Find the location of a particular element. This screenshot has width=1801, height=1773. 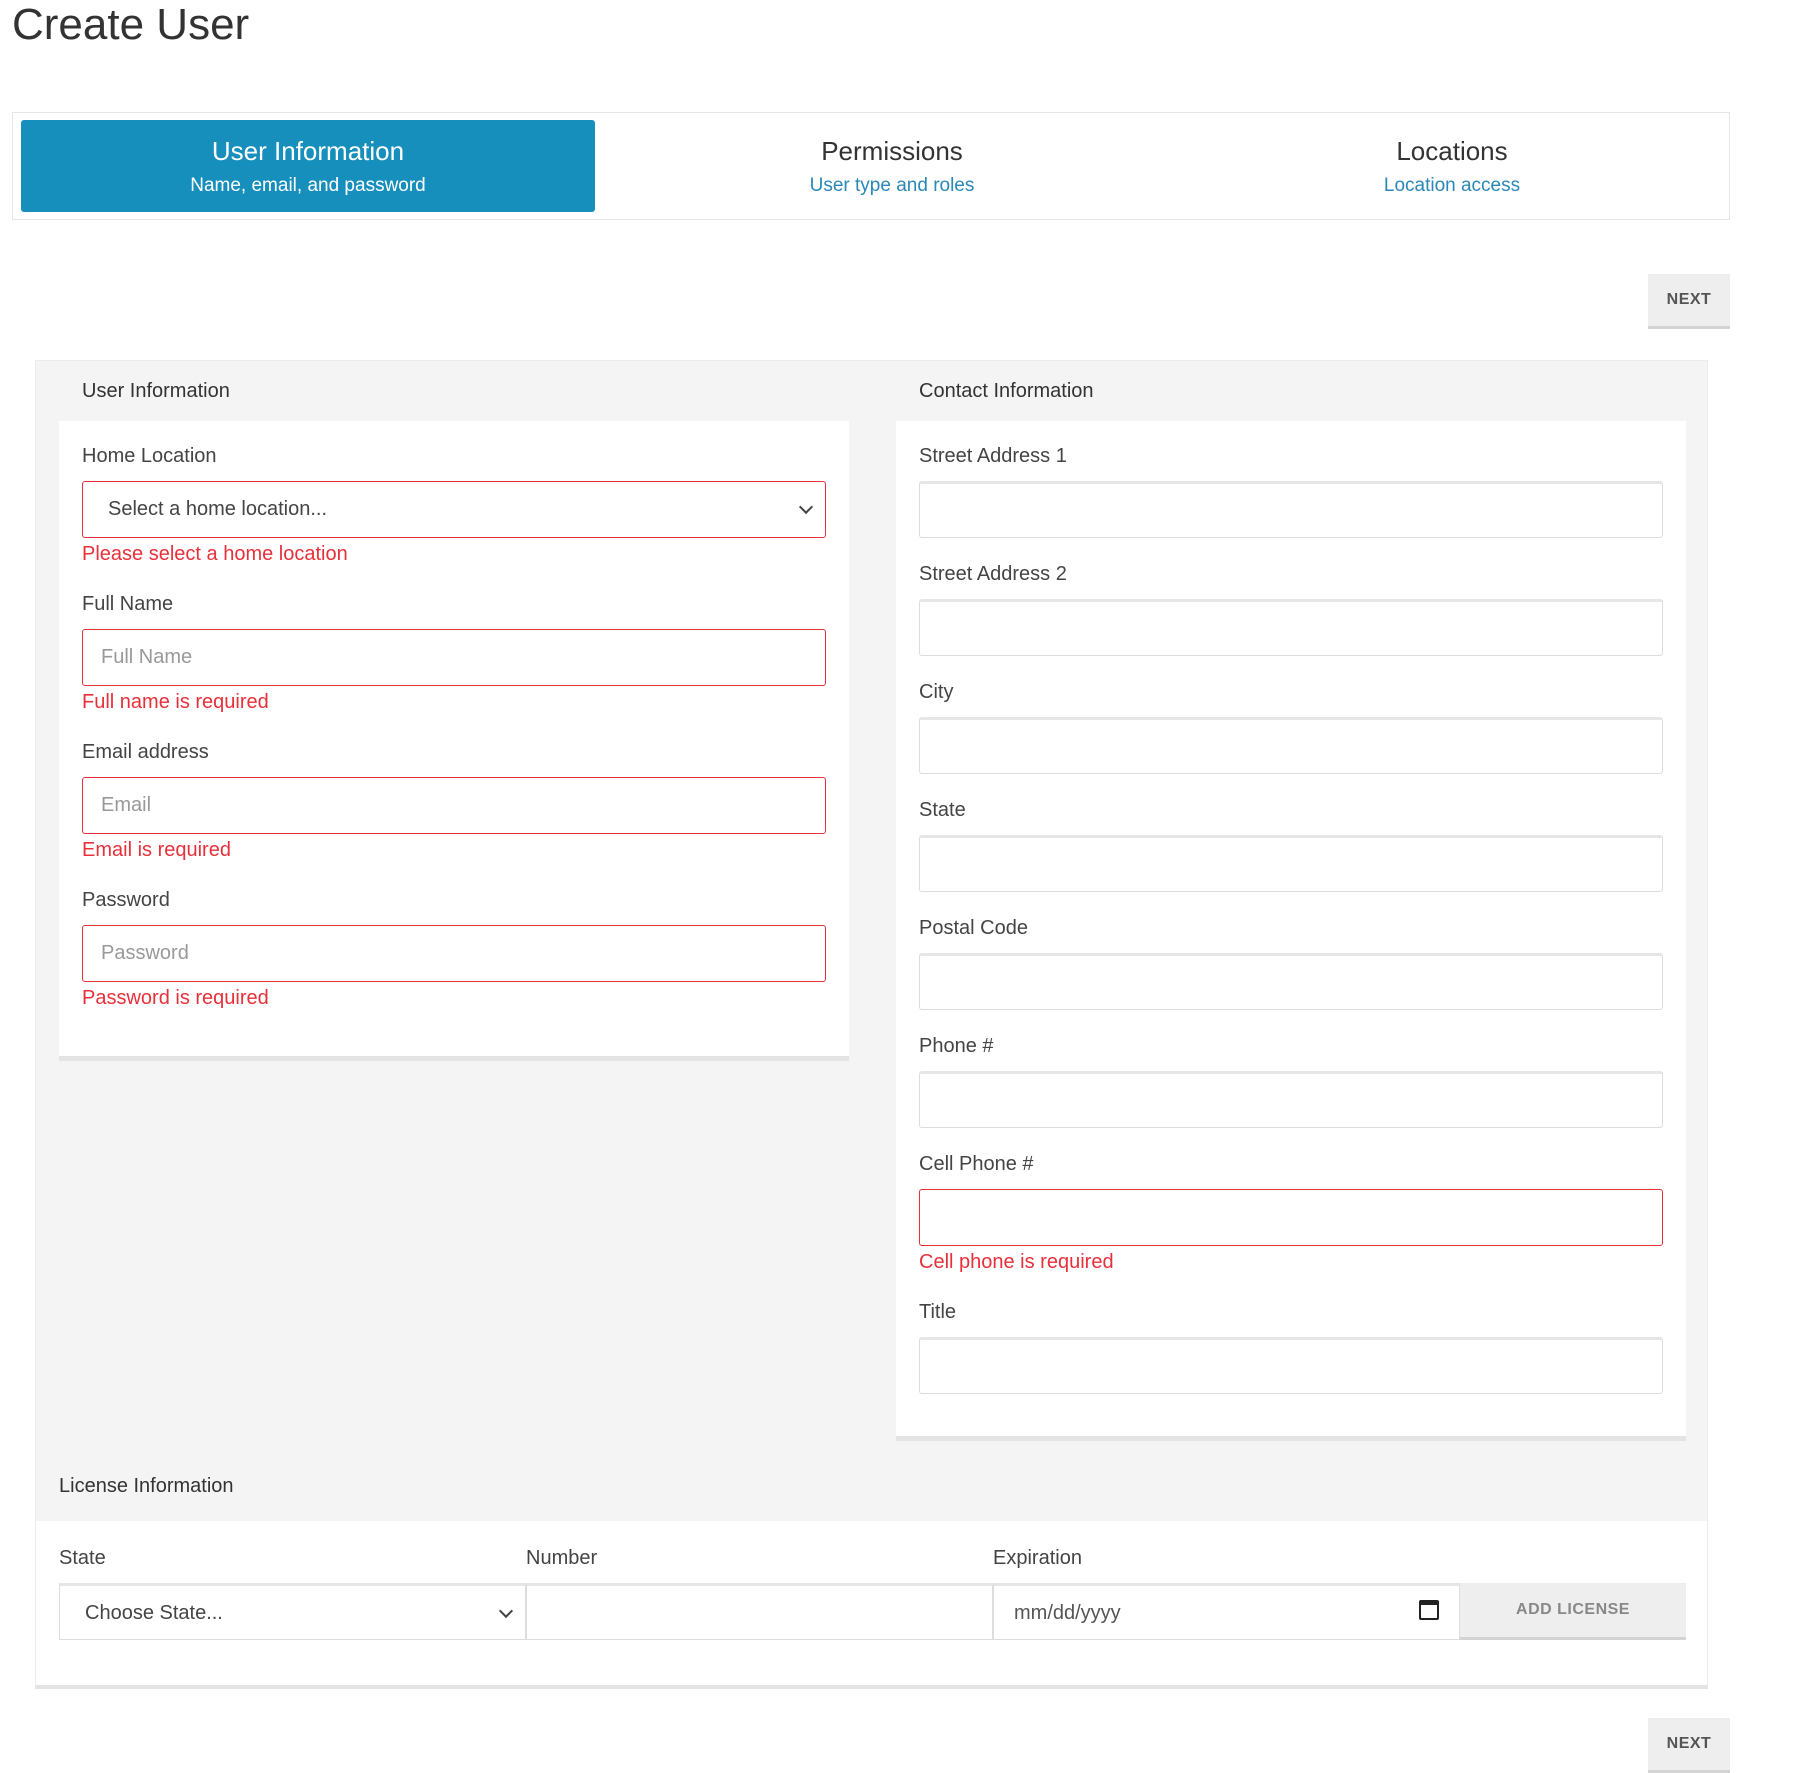

license-expiration-label: Expiration is located at coordinates (1037, 1558).